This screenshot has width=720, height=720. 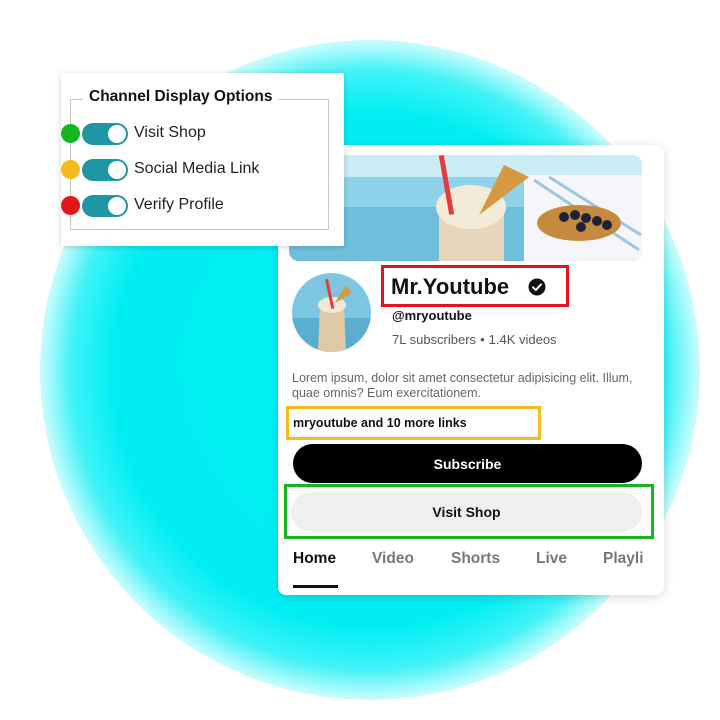 I want to click on channel-name: Mr.Youtube, so click(x=450, y=286).